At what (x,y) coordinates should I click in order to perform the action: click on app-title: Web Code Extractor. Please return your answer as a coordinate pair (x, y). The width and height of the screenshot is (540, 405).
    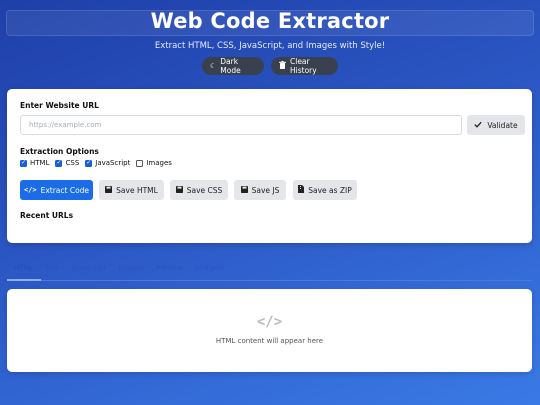
    Looking at the image, I should click on (270, 21).